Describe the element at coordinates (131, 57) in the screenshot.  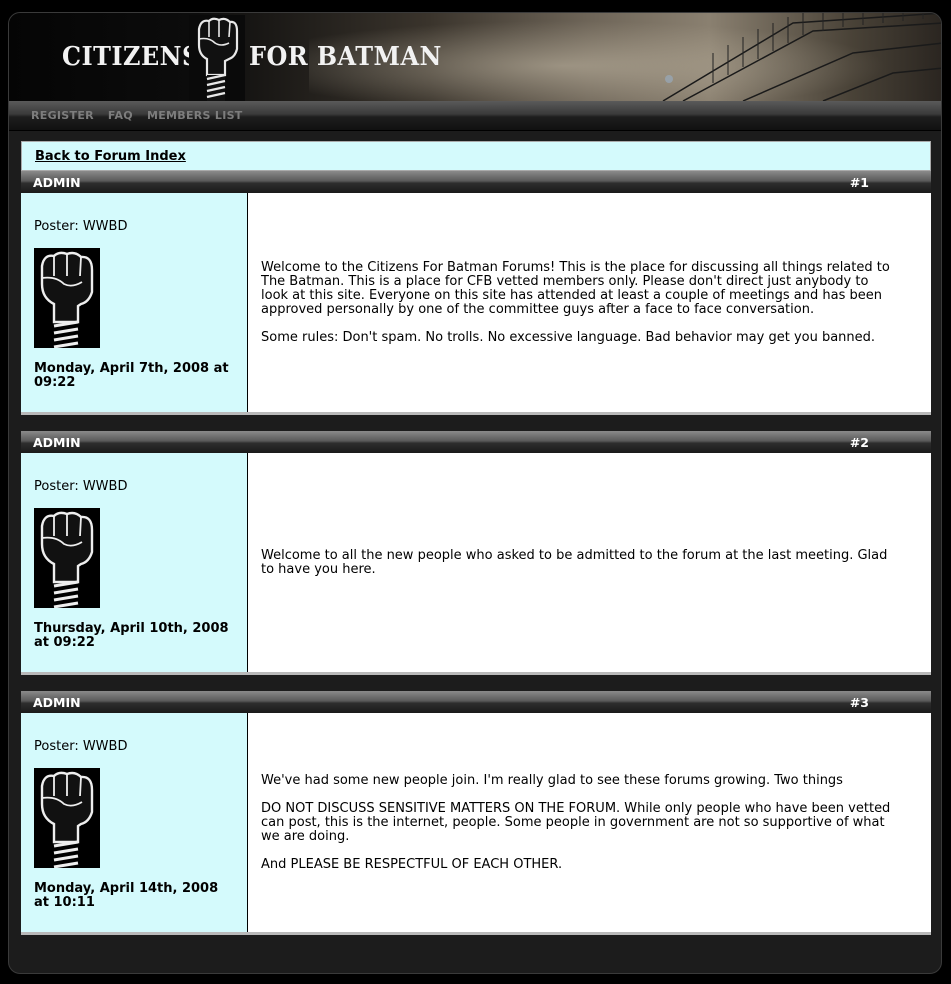
I see `logo-text-citizens: CITIZENS` at that location.